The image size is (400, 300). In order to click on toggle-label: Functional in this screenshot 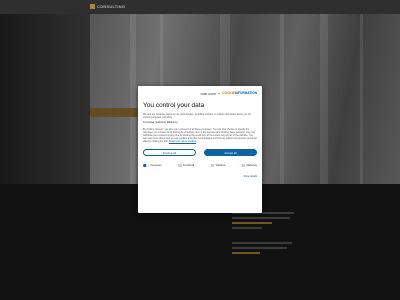, I will do `click(189, 166)`.